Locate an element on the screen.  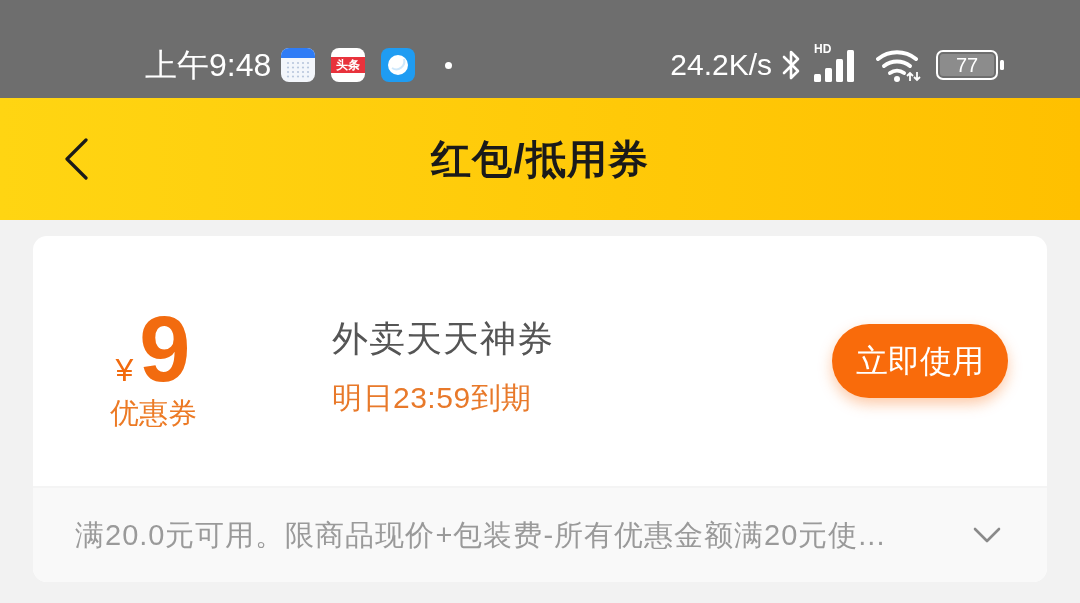
coupon-type-label: 优惠券 is located at coordinates (153, 413).